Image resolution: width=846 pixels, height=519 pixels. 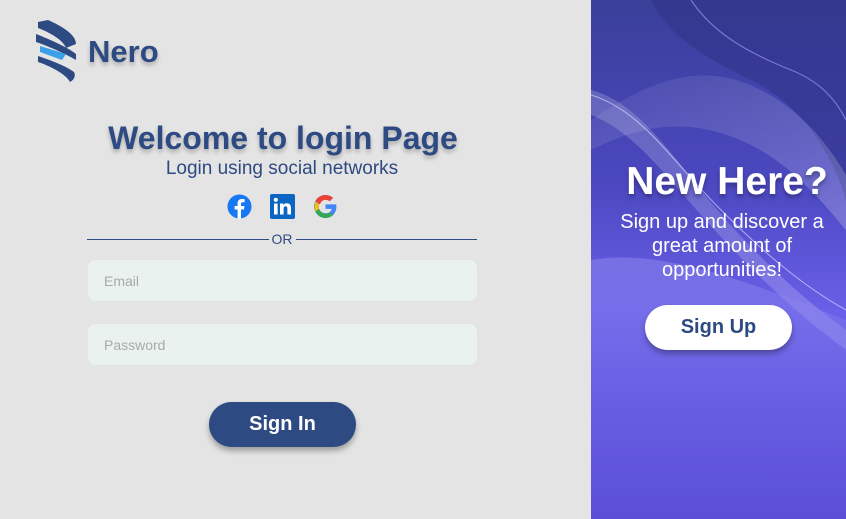 I want to click on social-login-group, so click(x=282, y=206).